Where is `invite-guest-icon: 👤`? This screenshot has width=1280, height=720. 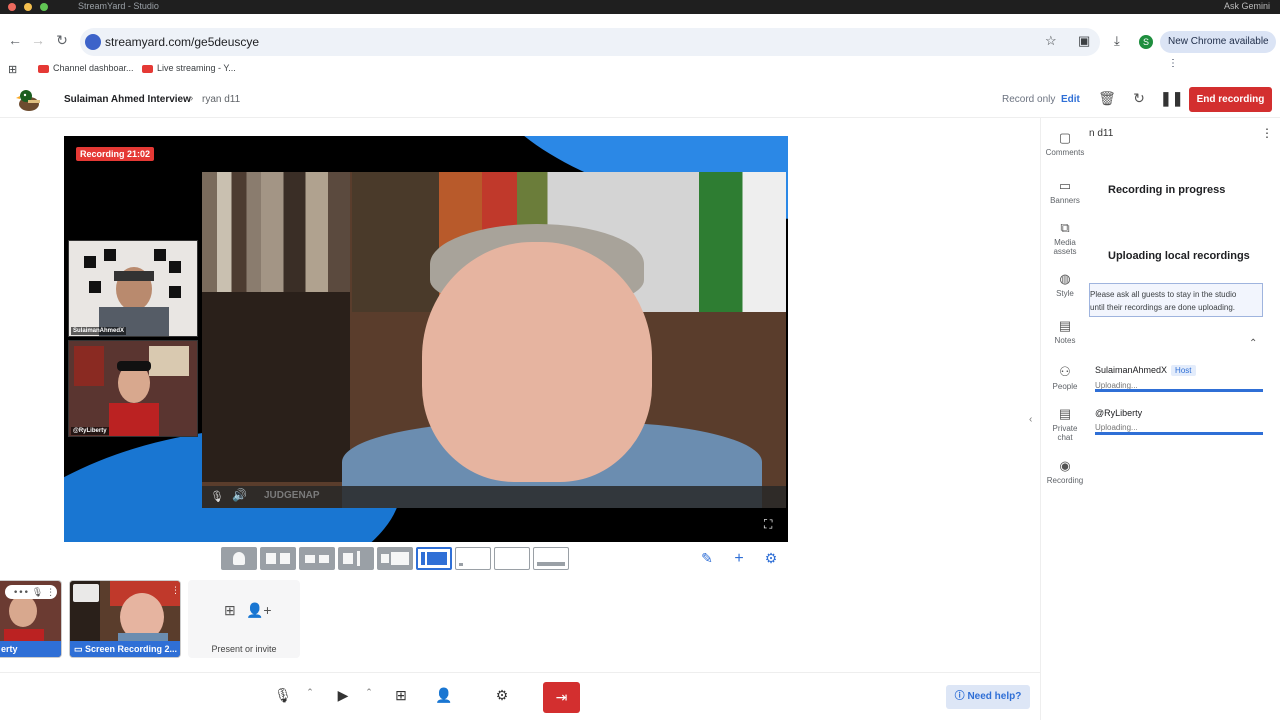
invite-guest-icon: 👤 is located at coordinates (444, 697).